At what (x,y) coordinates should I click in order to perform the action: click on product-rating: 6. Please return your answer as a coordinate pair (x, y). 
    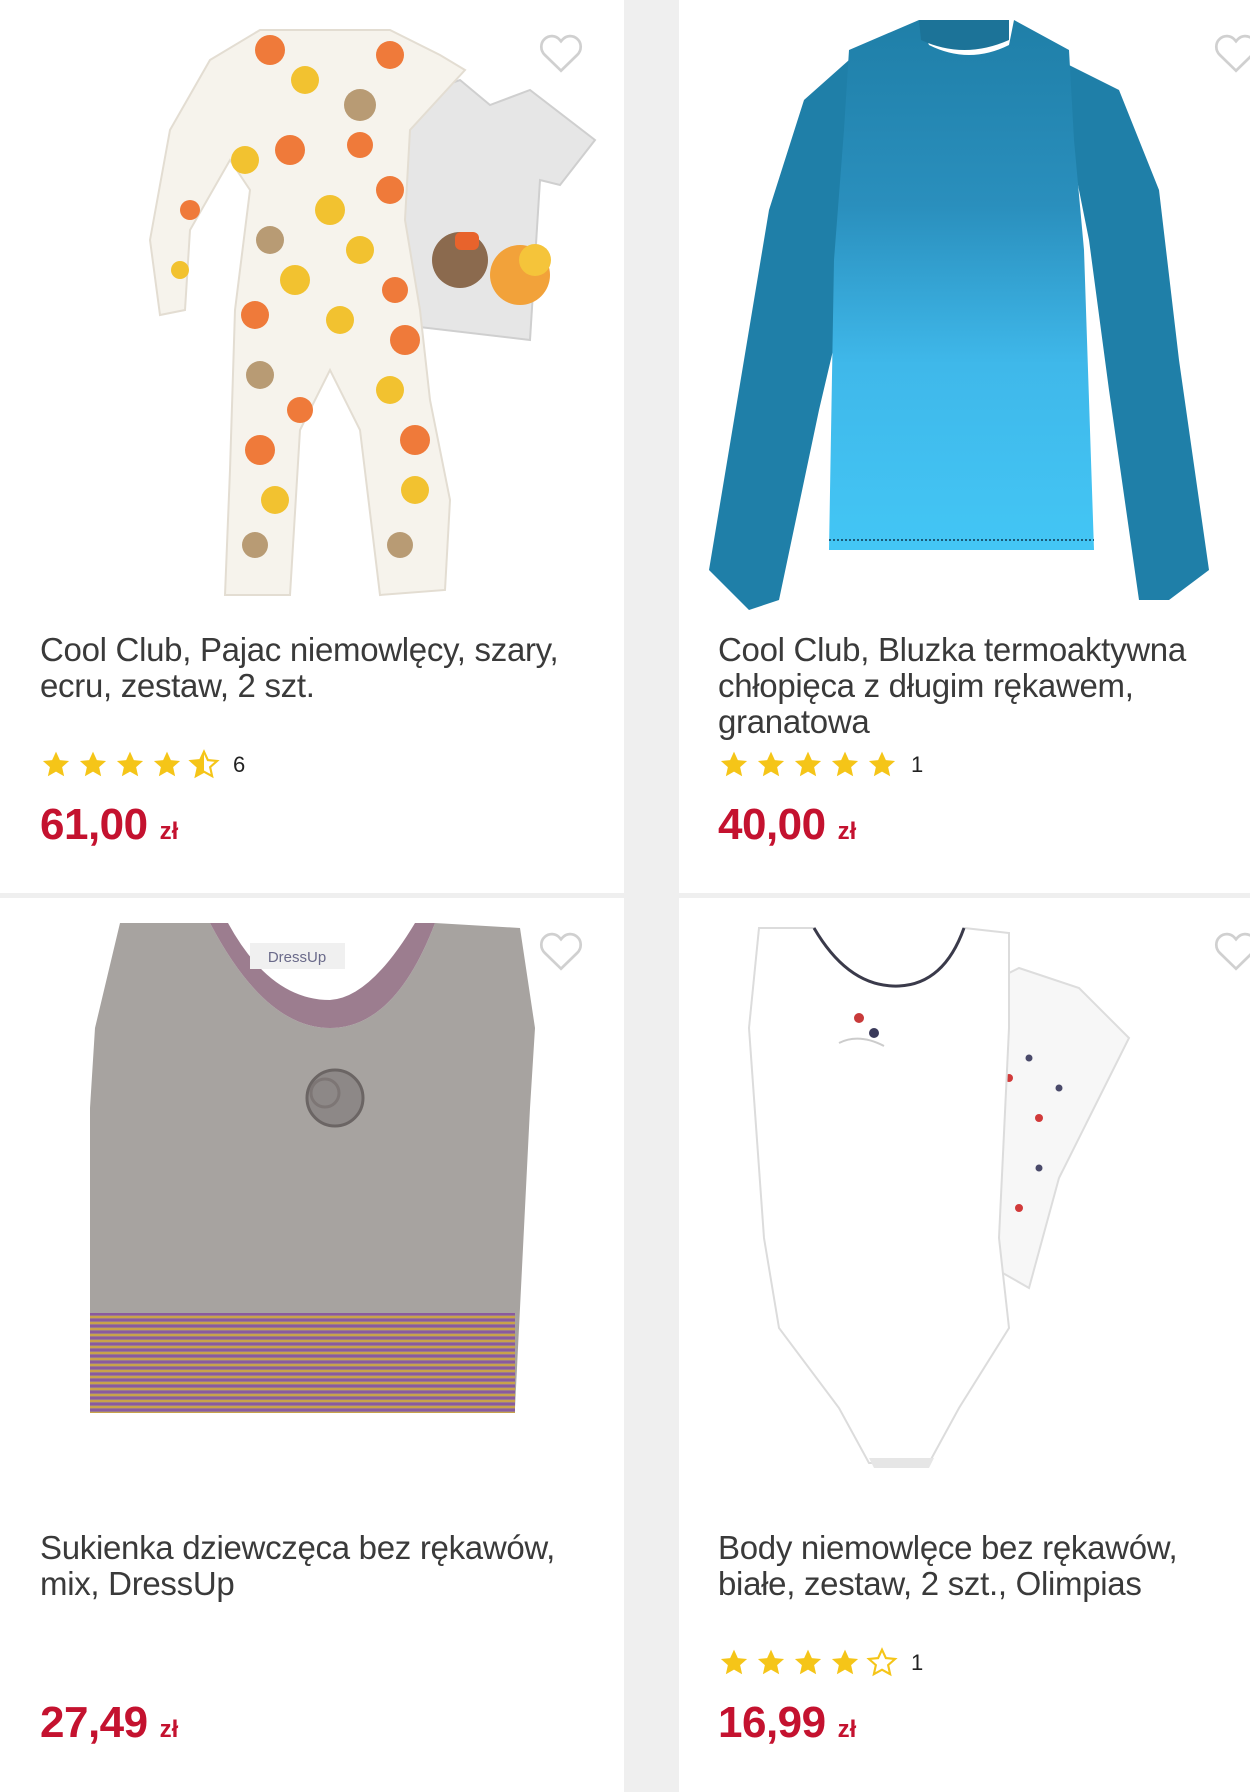
    Looking at the image, I should click on (142, 765).